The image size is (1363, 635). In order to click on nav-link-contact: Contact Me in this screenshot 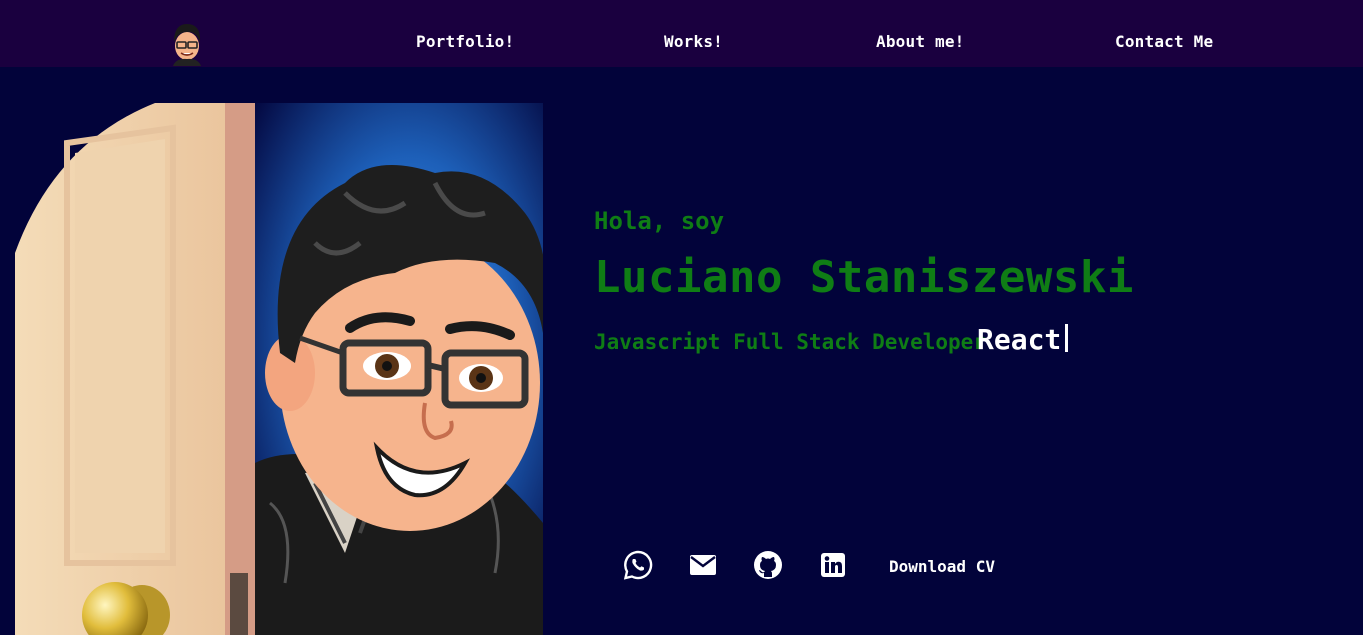, I will do `click(1164, 41)`.